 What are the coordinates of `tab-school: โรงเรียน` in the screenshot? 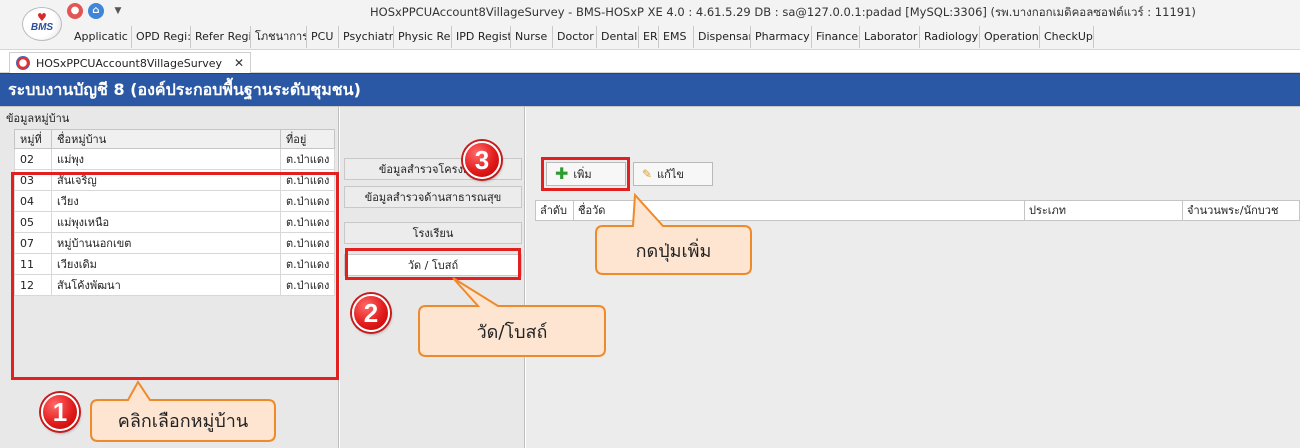 It's located at (433, 233).